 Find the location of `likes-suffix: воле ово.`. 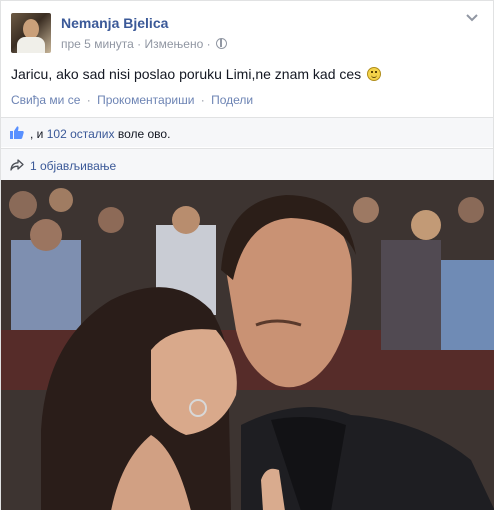

likes-suffix: воле ово. is located at coordinates (142, 134).